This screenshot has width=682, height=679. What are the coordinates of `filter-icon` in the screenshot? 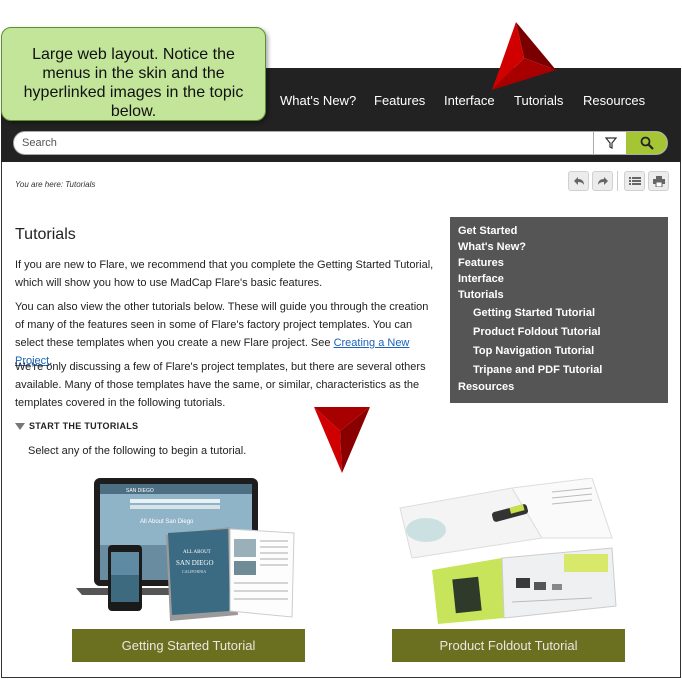 It's located at (610, 143).